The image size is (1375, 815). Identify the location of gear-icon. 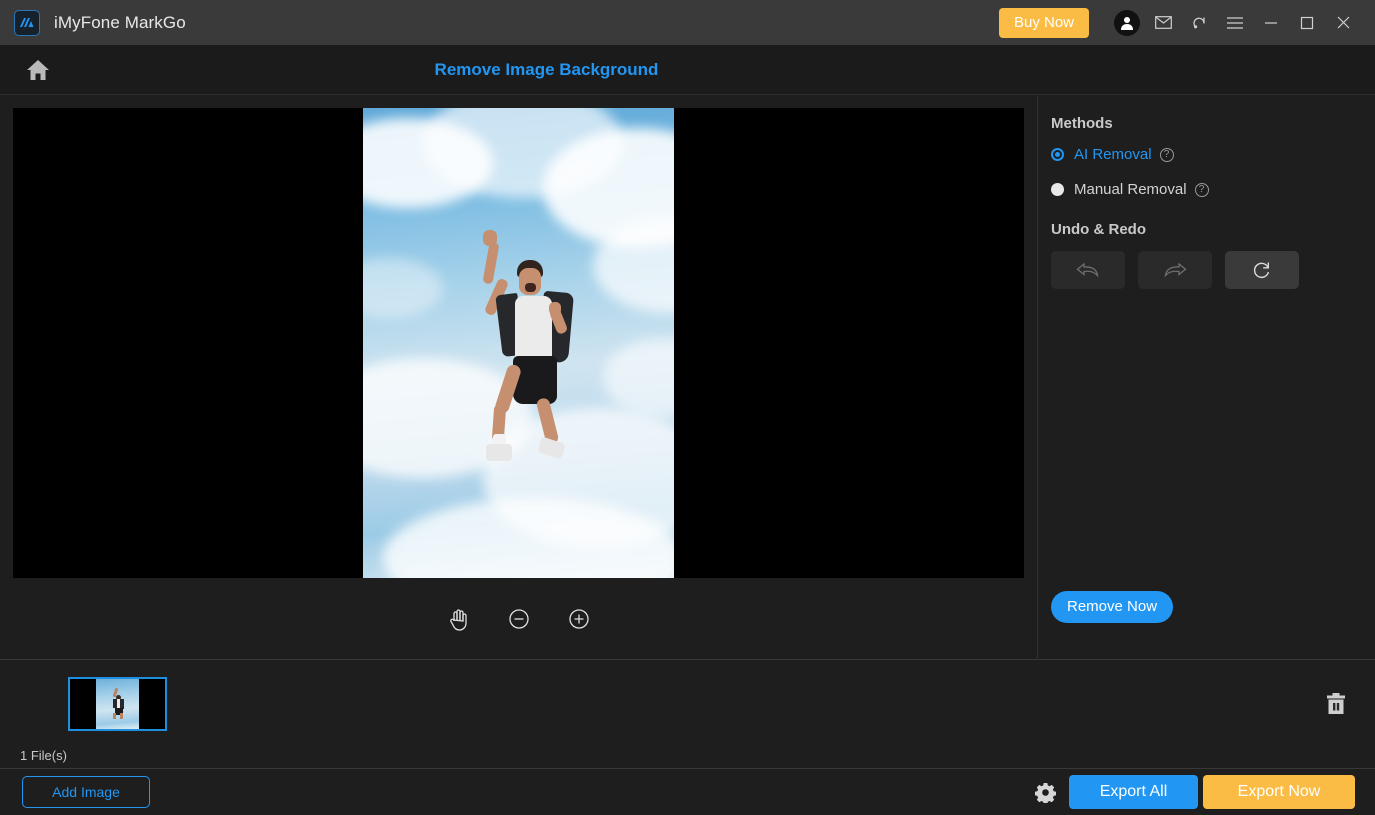
(1045, 792).